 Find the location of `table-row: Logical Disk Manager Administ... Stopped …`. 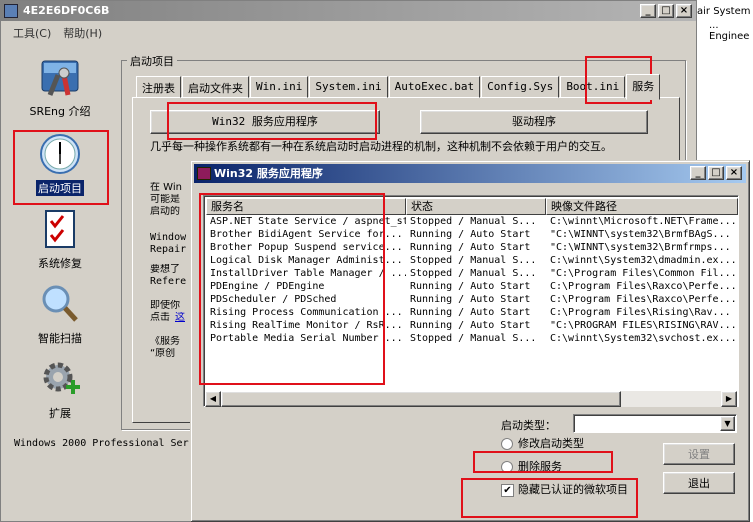

table-row: Logical Disk Manager Administ... Stopped … is located at coordinates (472, 260).